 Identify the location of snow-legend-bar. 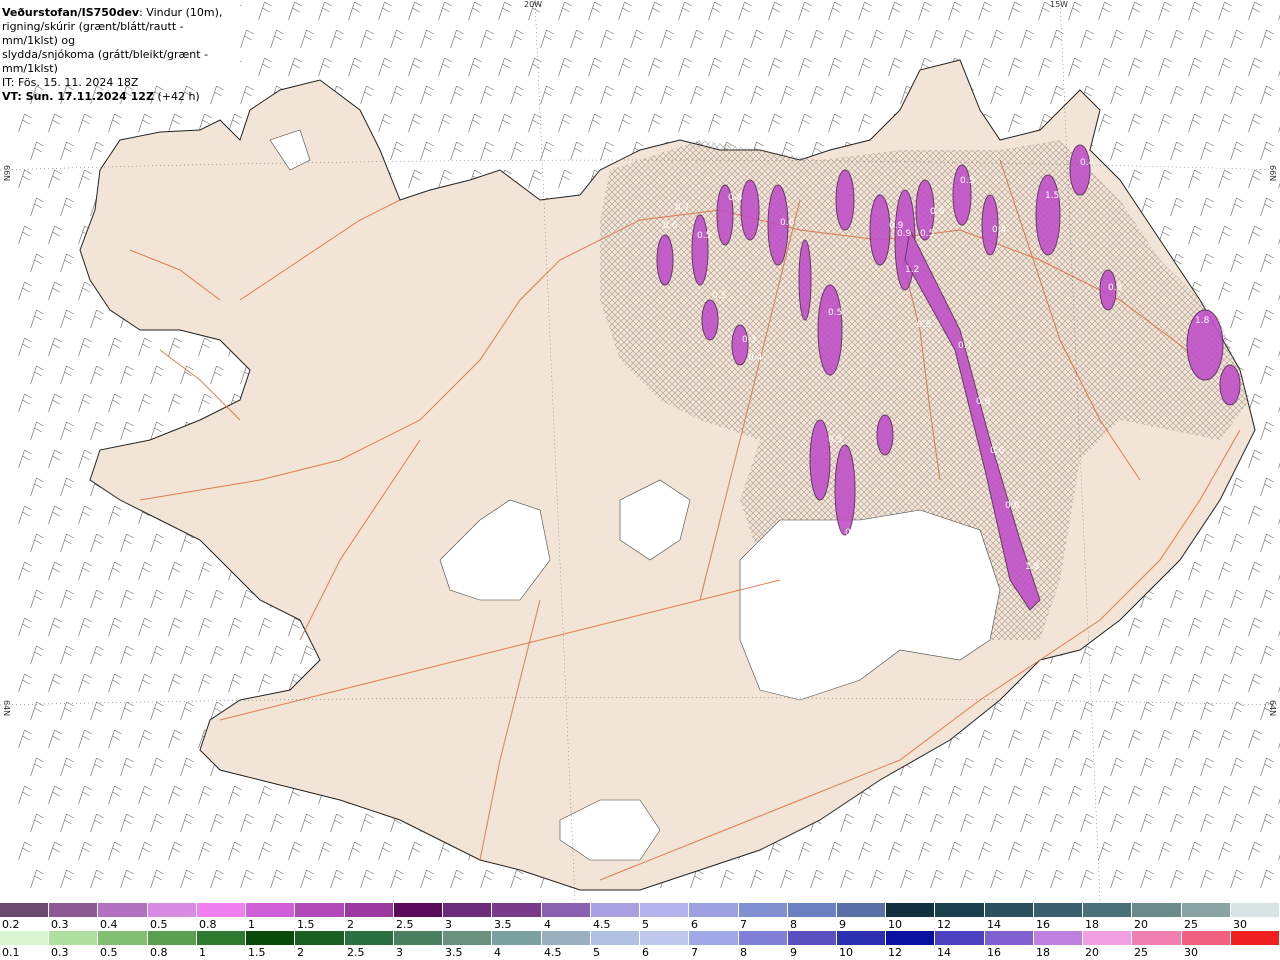
(640, 910).